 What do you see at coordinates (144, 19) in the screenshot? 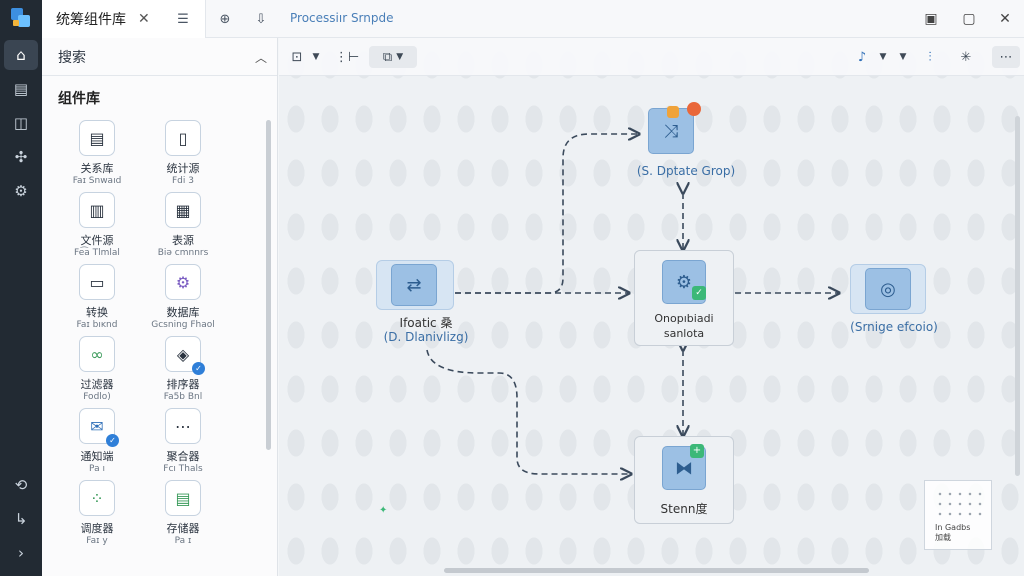
I see `close-tab-icon: ✕` at bounding box center [144, 19].